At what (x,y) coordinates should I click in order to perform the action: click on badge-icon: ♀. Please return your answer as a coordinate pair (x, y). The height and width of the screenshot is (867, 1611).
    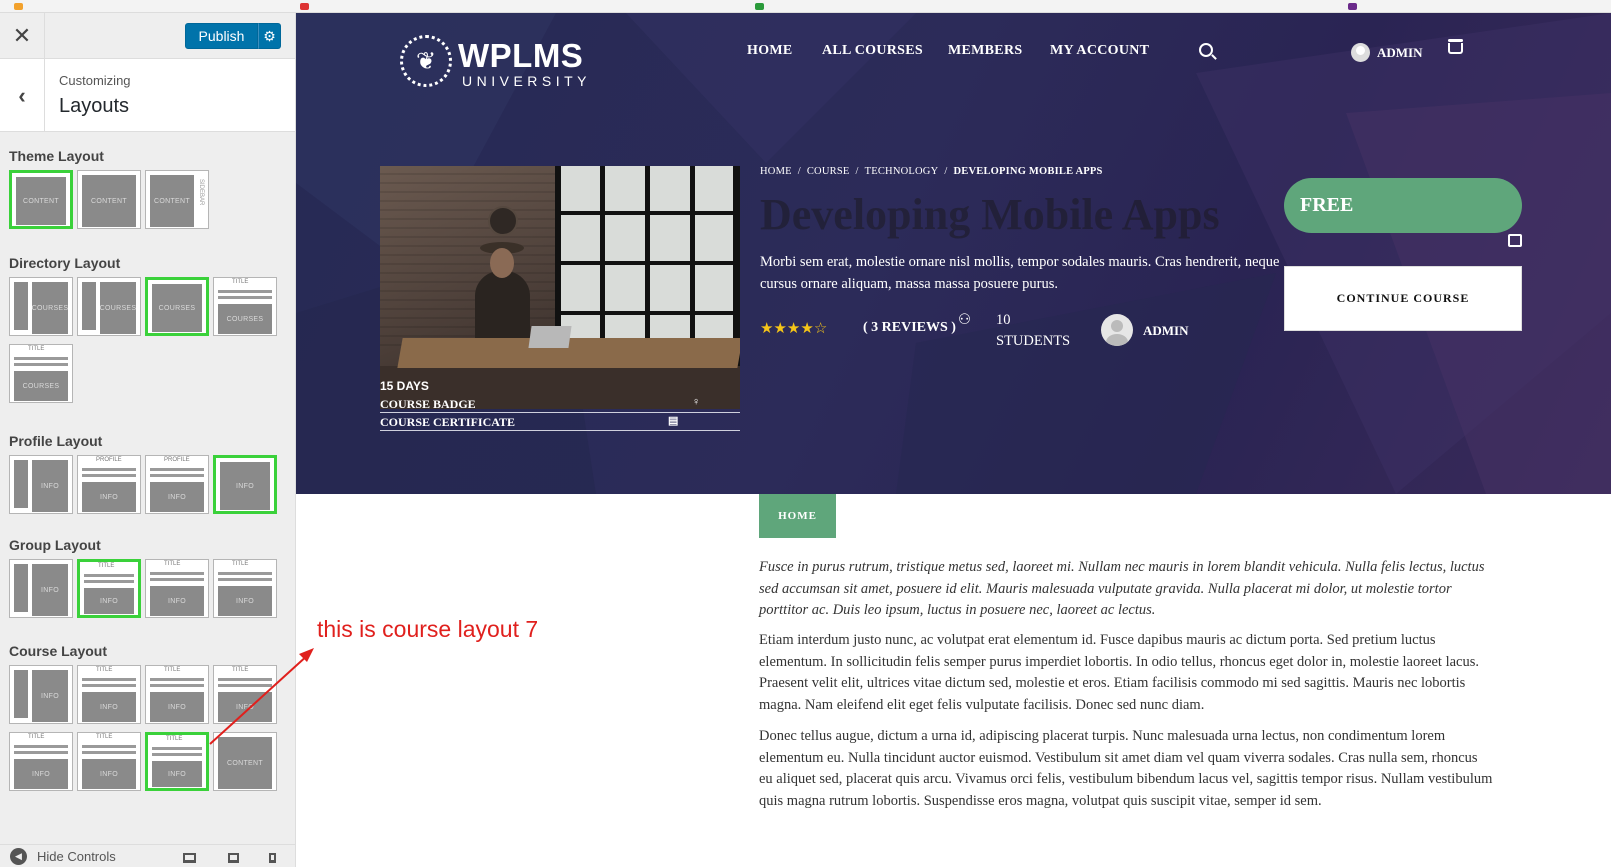
    Looking at the image, I should click on (697, 403).